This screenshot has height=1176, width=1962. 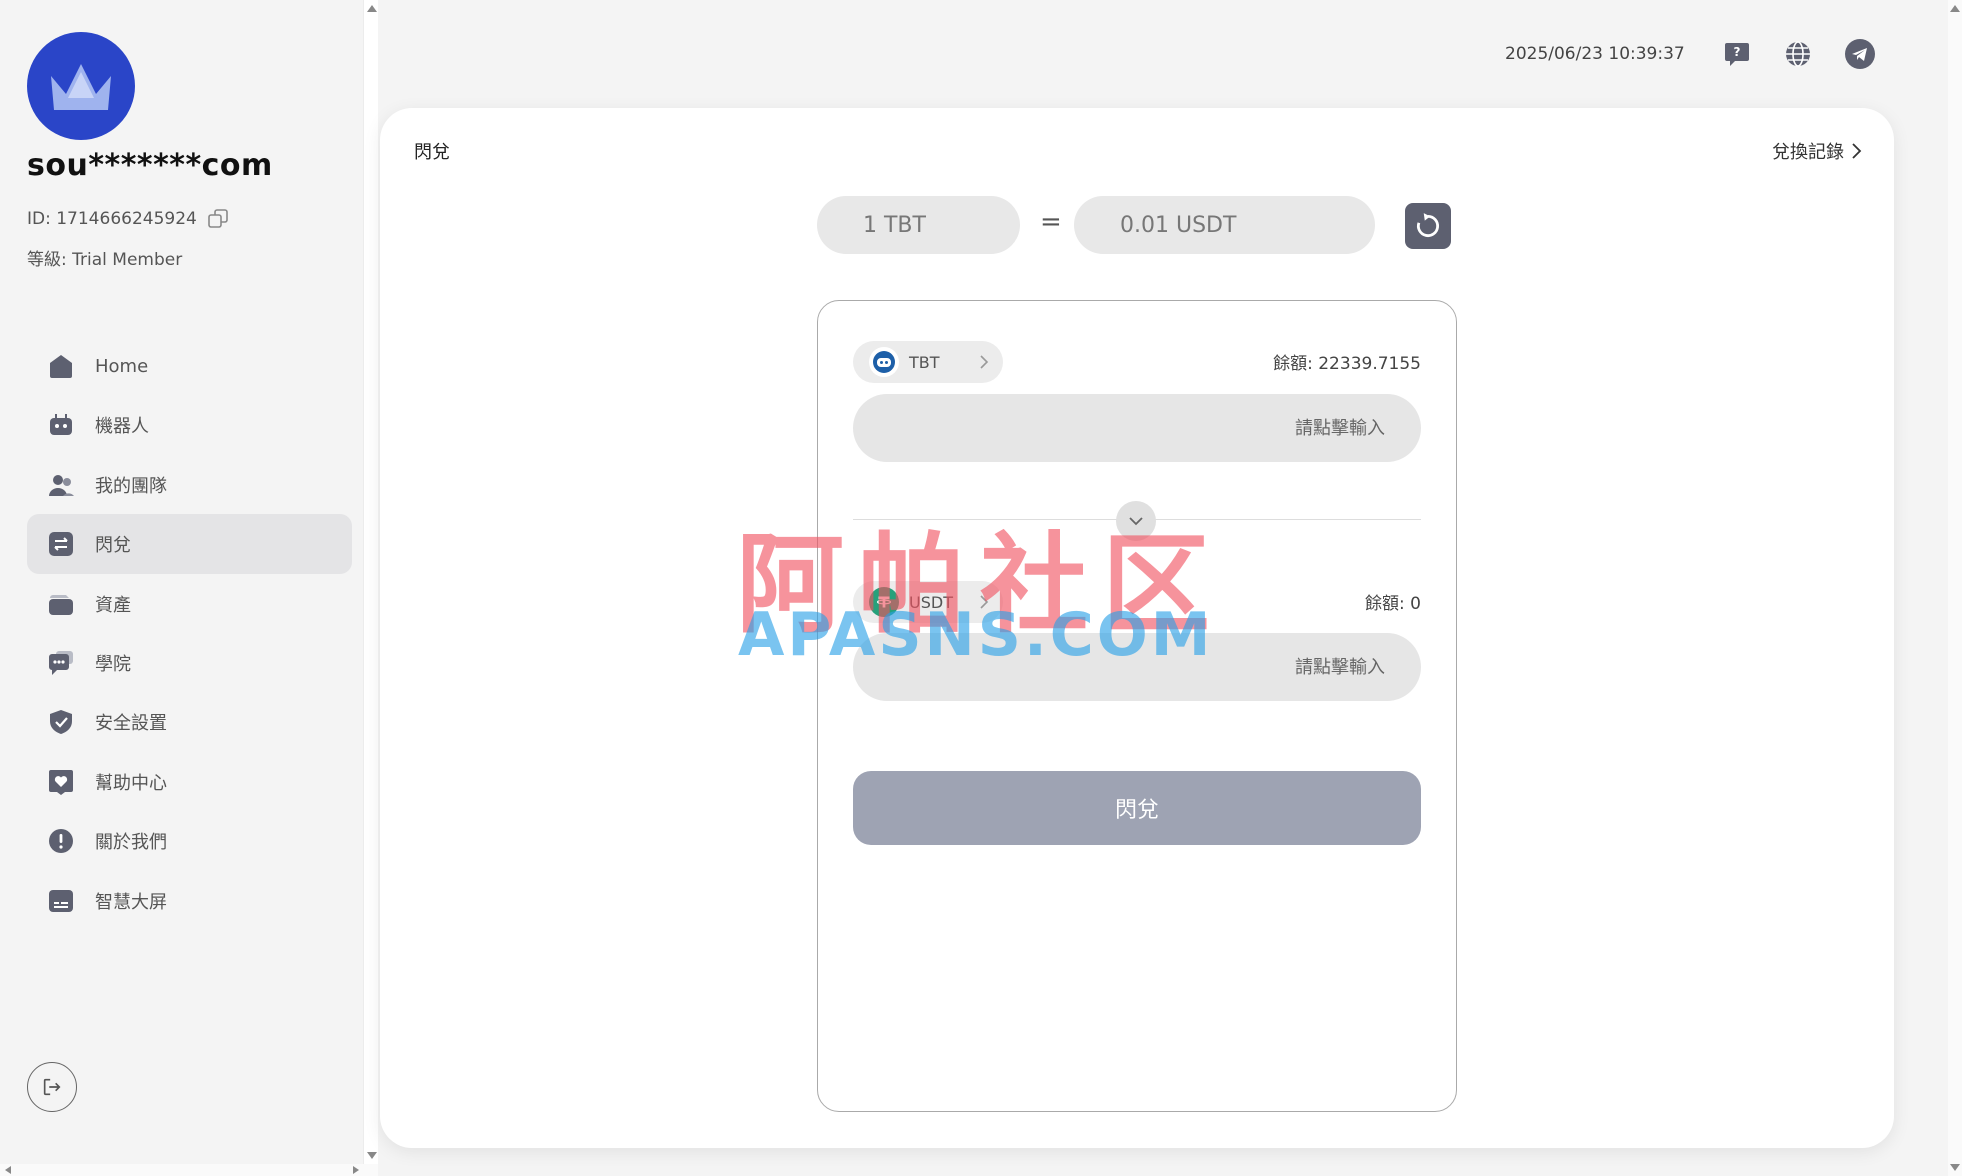 What do you see at coordinates (189, 604) in the screenshot?
I see `sidebar-item-assets: 資產` at bounding box center [189, 604].